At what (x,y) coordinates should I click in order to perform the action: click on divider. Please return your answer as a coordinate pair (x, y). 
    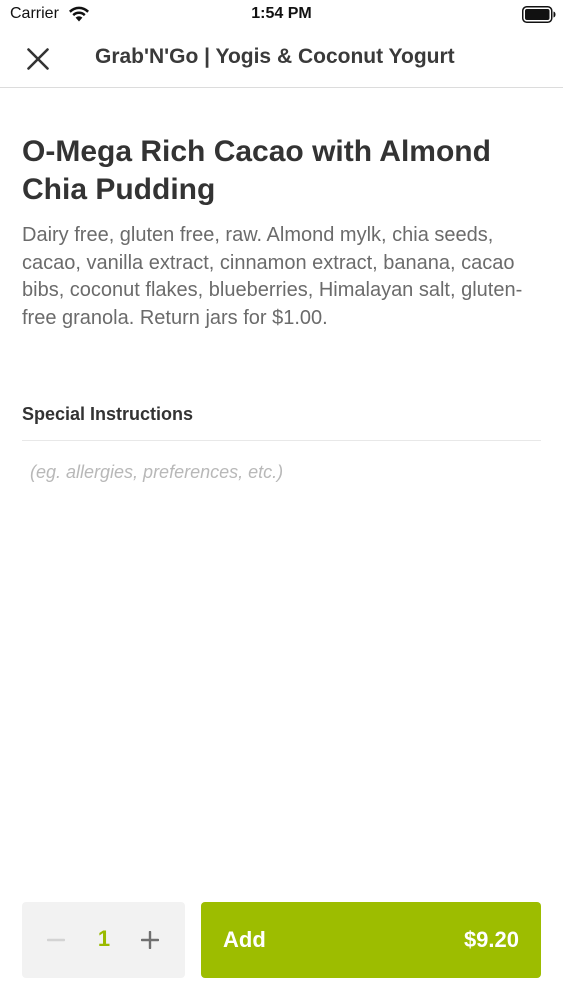
    Looking at the image, I should click on (281, 440).